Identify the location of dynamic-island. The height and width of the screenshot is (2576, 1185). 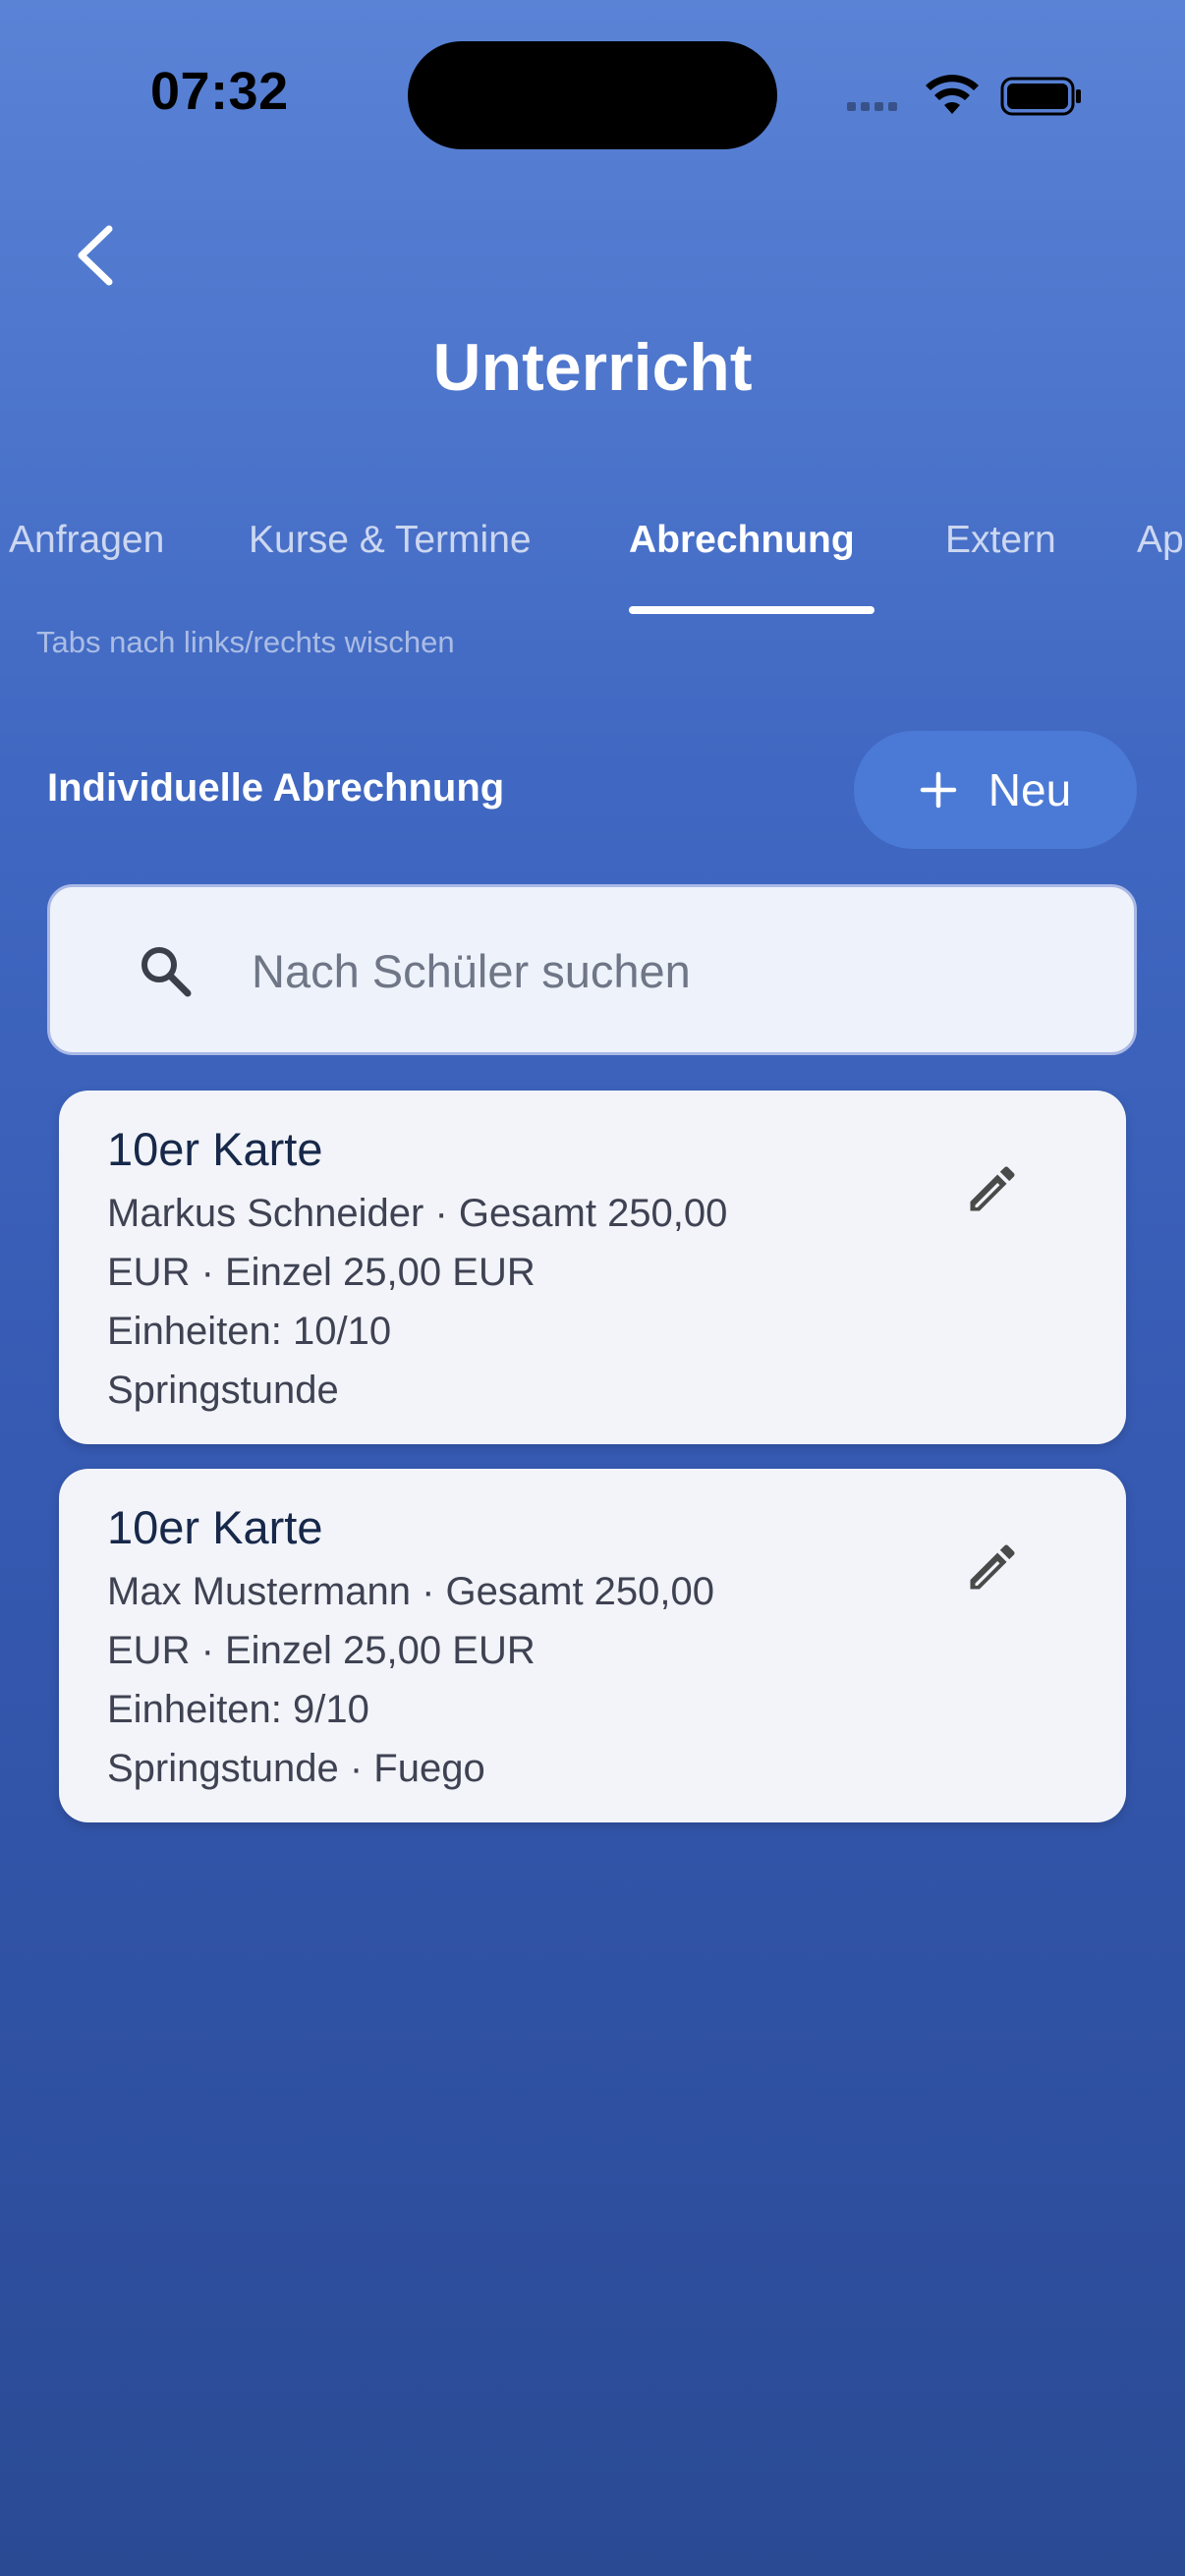
(592, 95).